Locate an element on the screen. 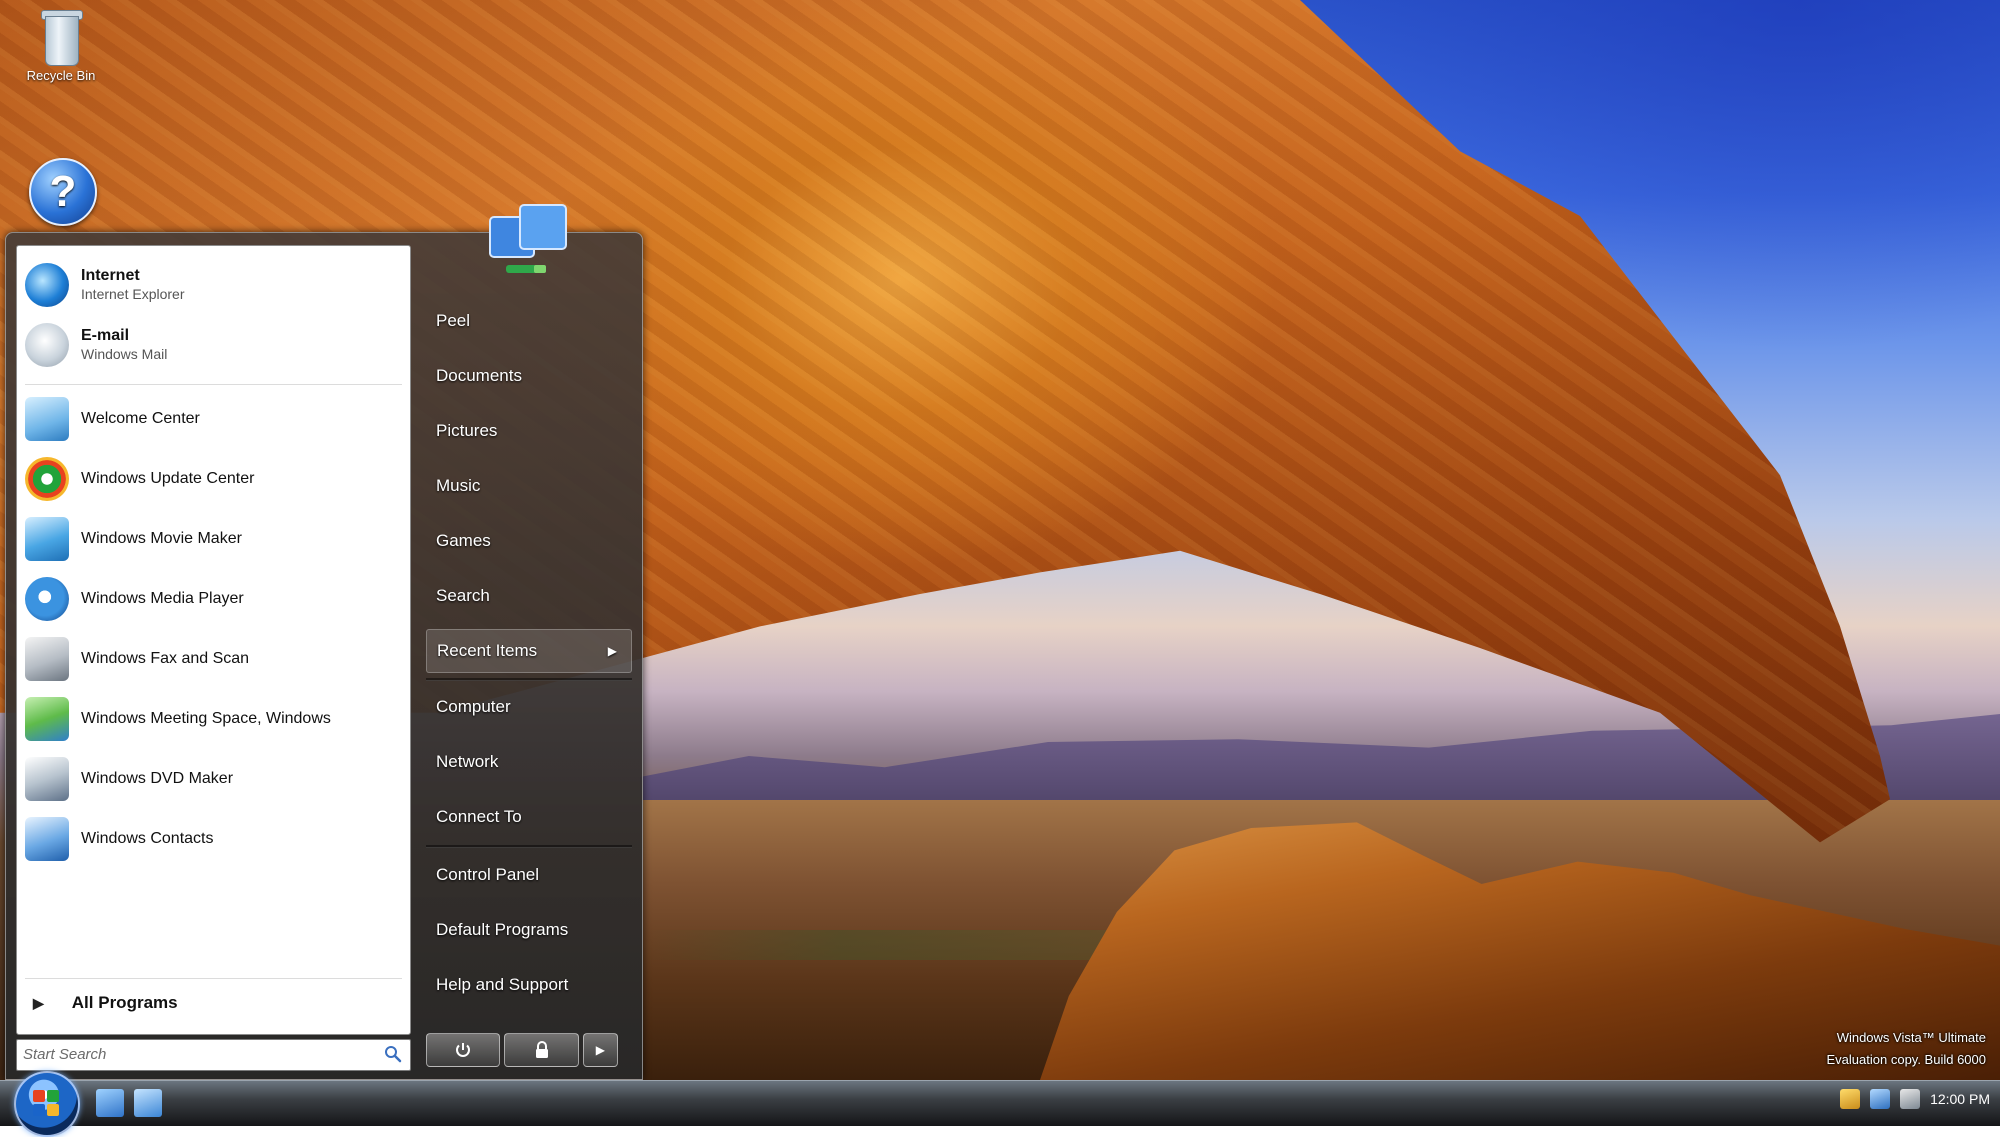 This screenshot has height=1137, width=2000. start-item-contacts: Windows Contacts is located at coordinates (211, 839).